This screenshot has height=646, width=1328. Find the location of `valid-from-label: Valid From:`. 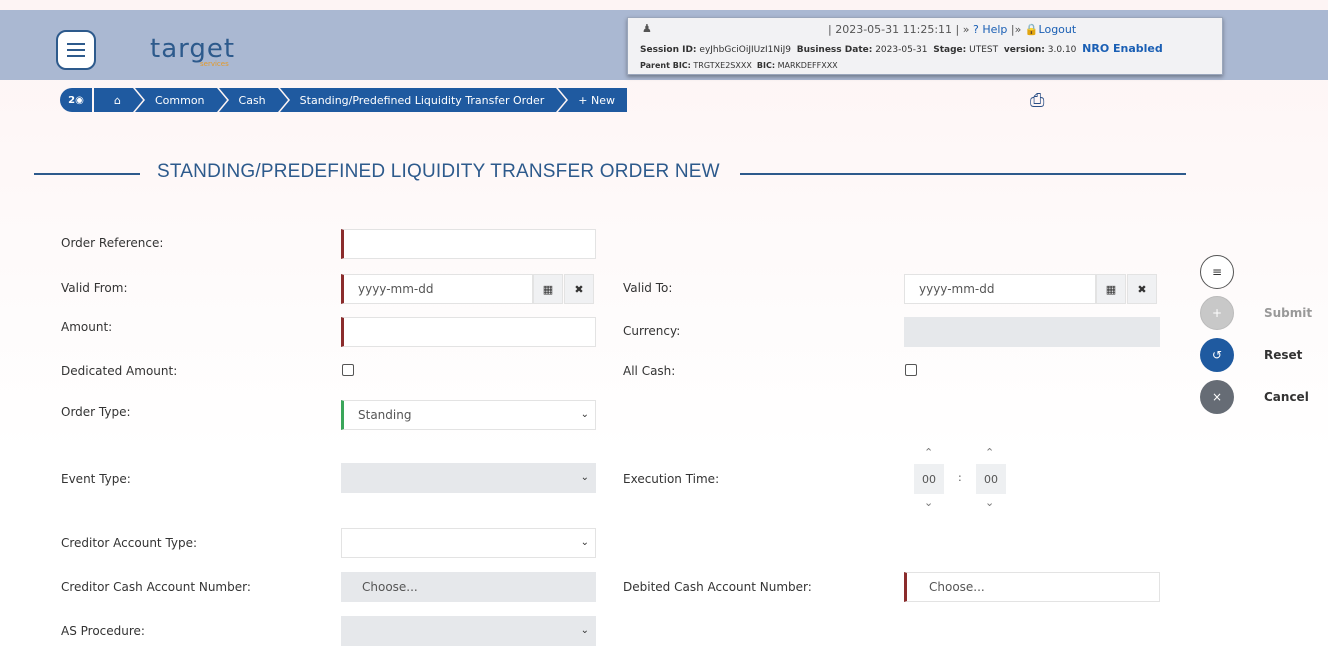

valid-from-label: Valid From: is located at coordinates (94, 288).